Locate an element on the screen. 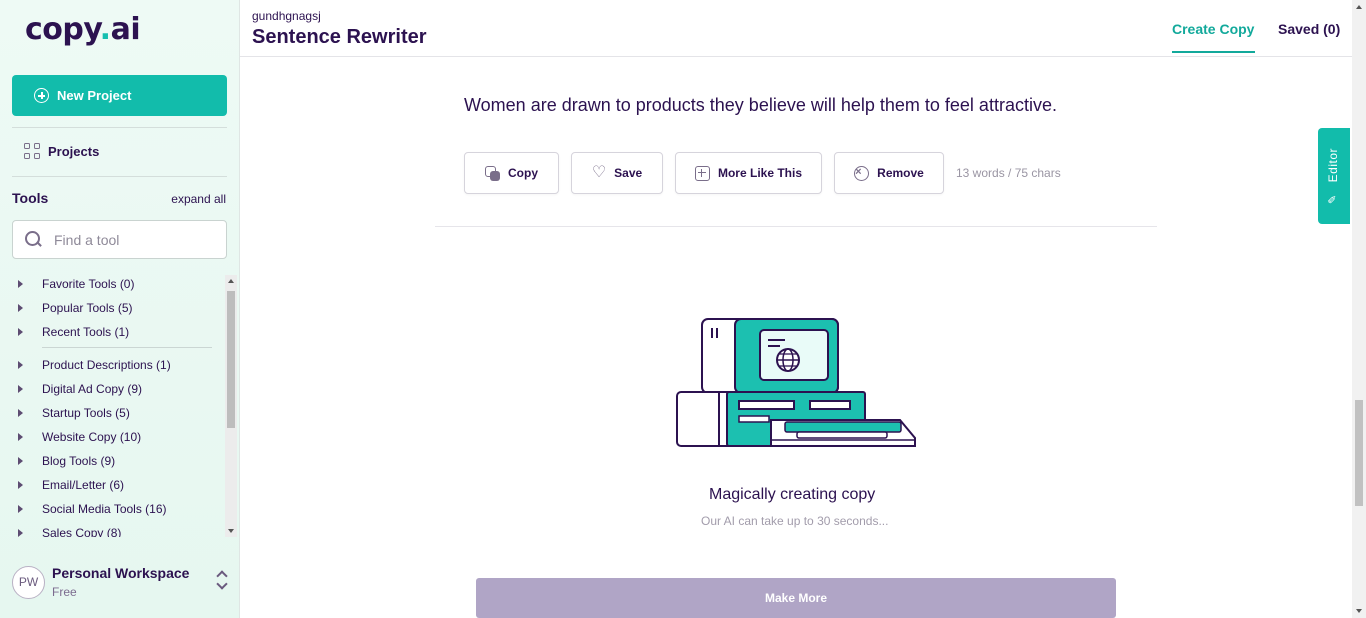 Image resolution: width=1366 pixels, height=618 pixels. tool-group-startup-tools: Startup Tools (5) is located at coordinates (74, 413).